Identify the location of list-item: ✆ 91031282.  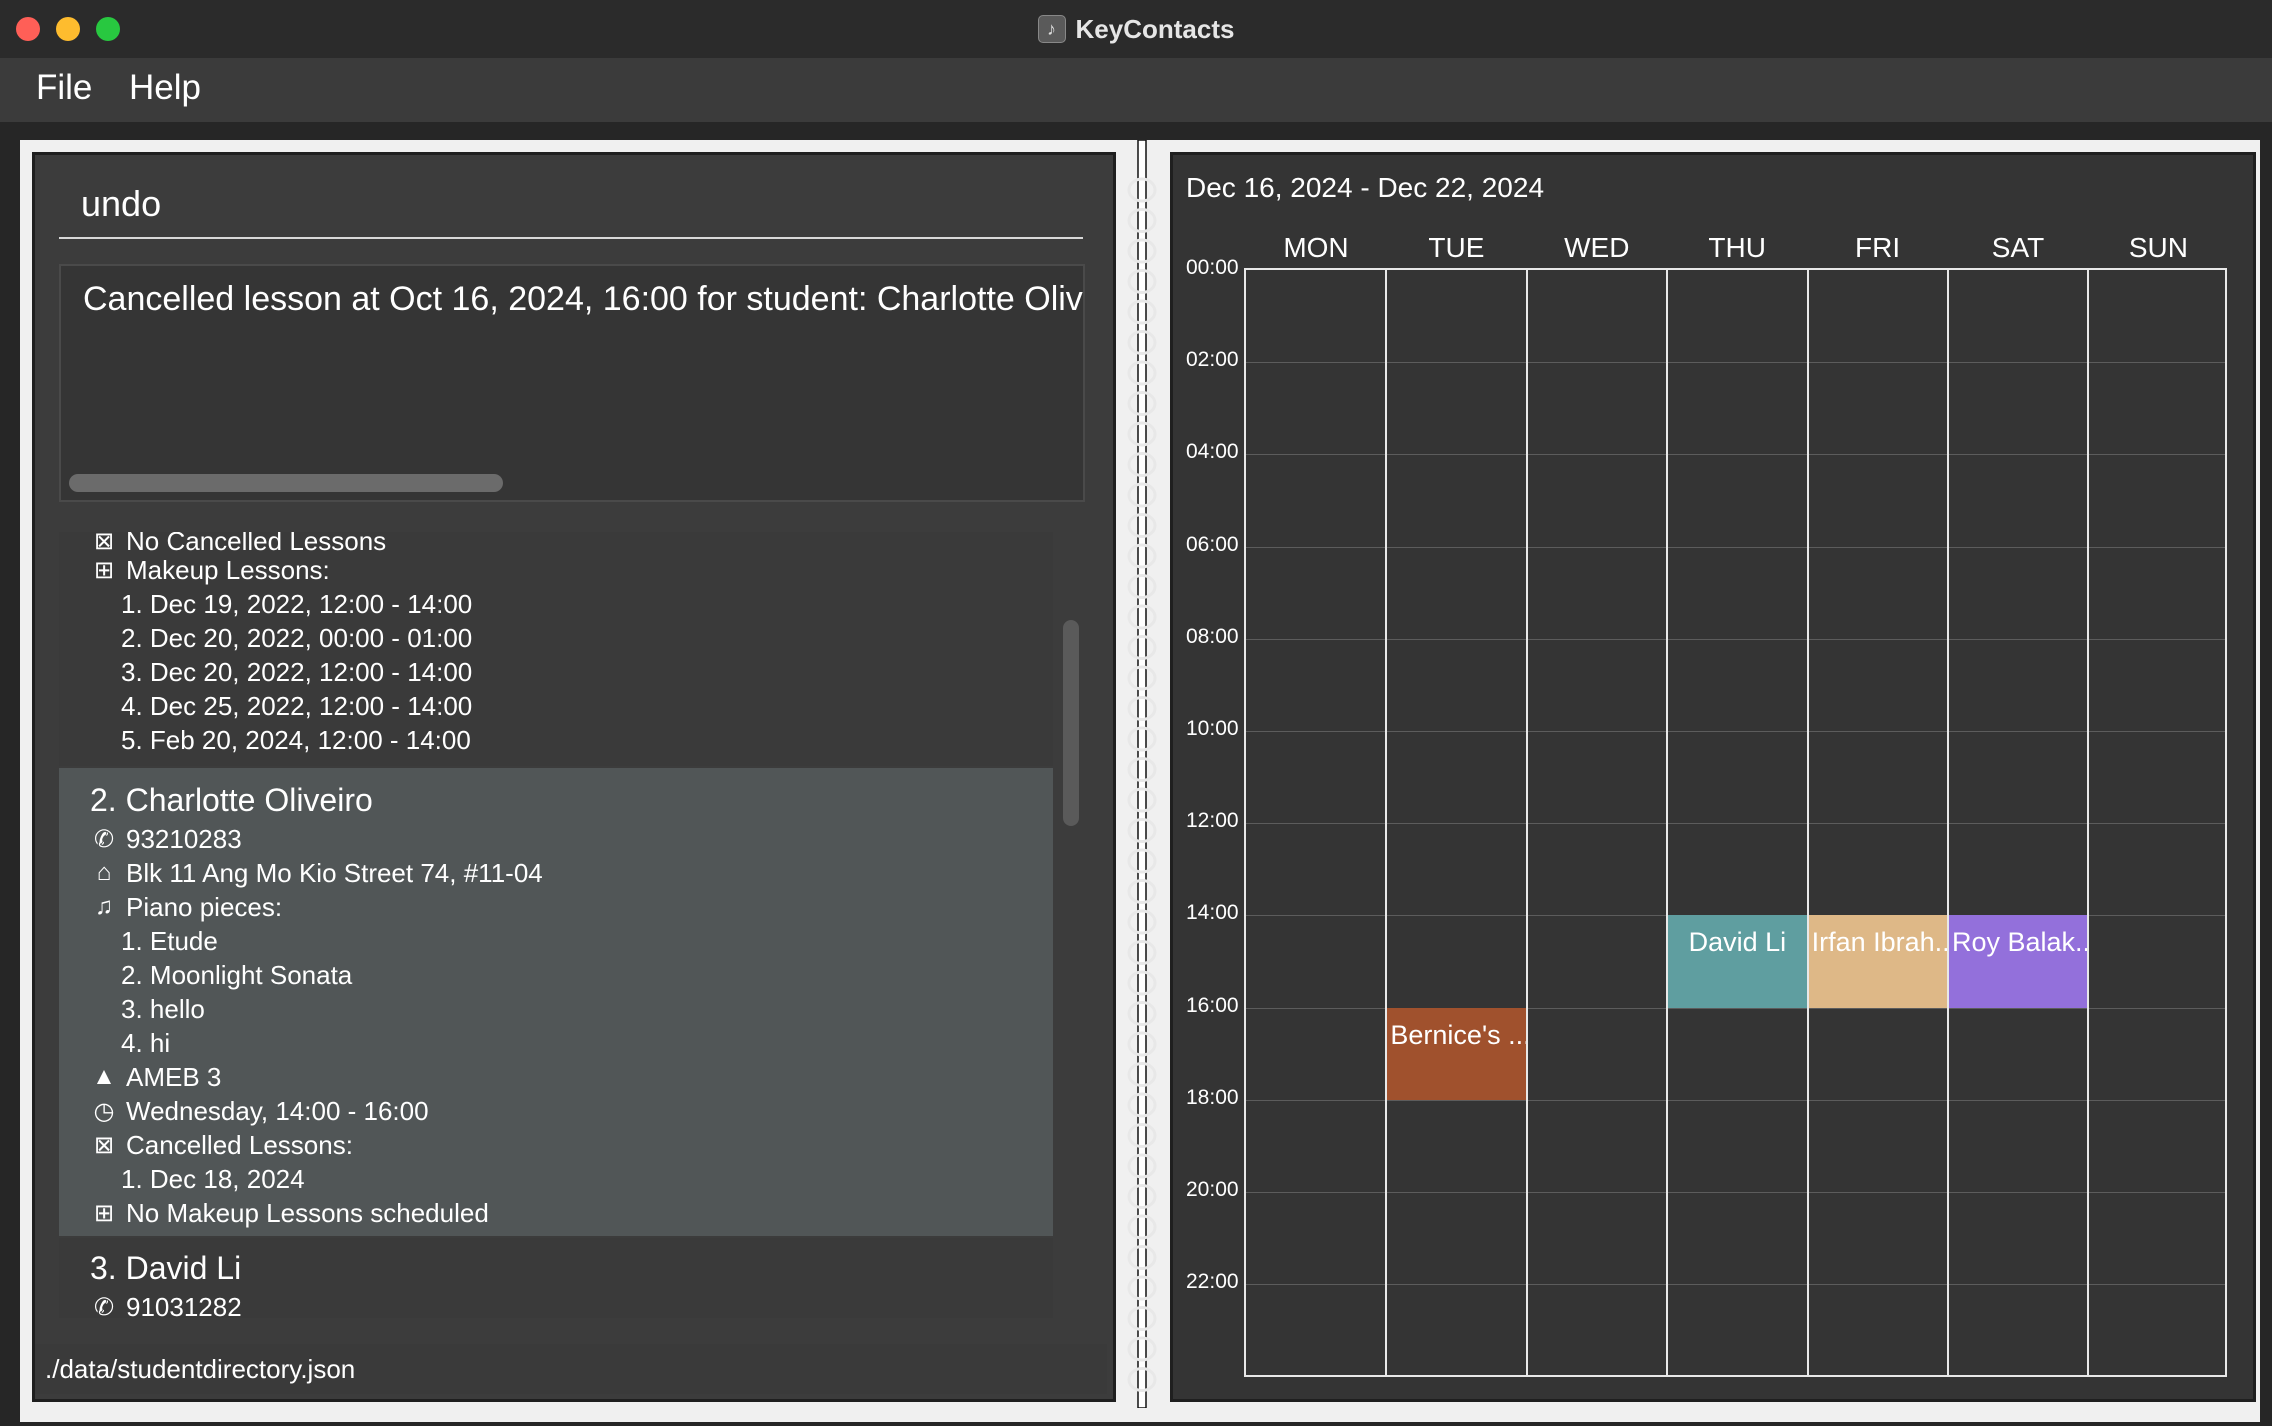
(166, 1304).